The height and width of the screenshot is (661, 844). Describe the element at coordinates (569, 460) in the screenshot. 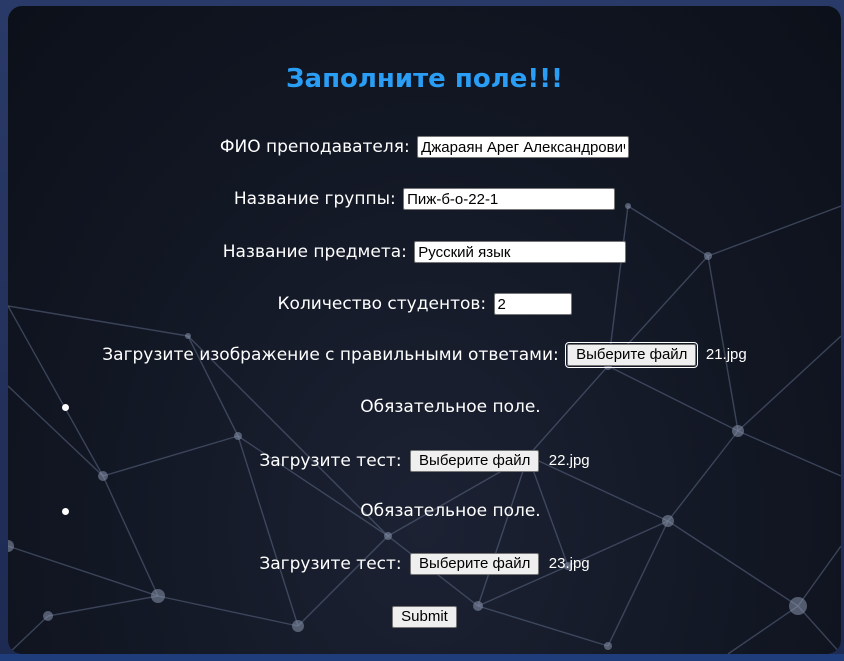

I see `test-file-name: 22.jpg` at that location.